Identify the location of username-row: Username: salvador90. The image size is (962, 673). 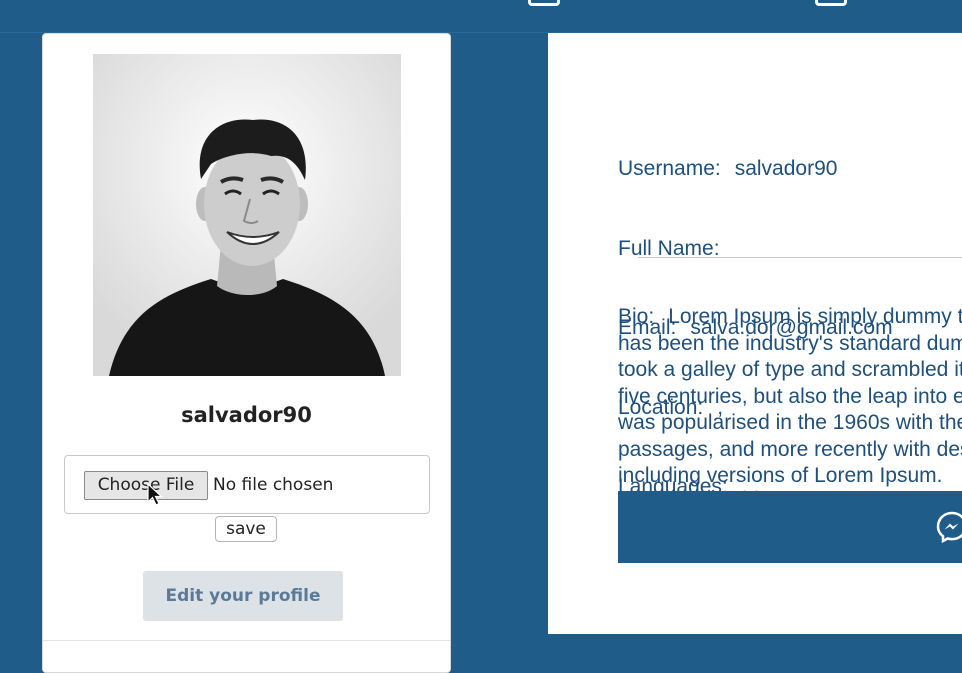
(755, 169).